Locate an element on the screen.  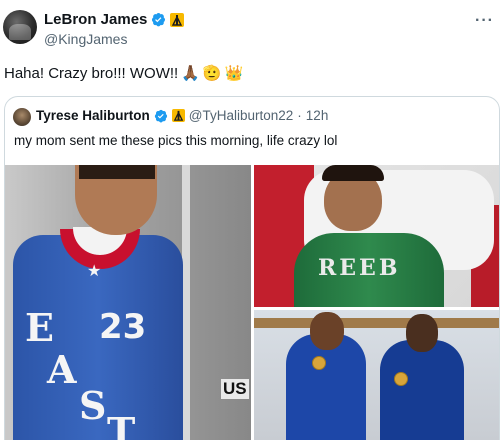
crown-icon: 👑 is located at coordinates (234, 73).